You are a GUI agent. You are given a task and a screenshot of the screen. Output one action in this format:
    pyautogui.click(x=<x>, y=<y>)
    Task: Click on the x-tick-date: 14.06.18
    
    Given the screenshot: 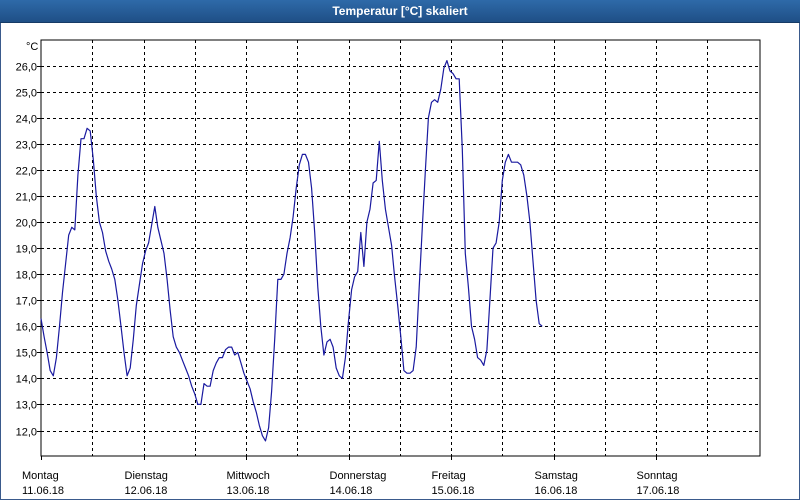 What is the action you would take?
    pyautogui.click(x=351, y=491)
    